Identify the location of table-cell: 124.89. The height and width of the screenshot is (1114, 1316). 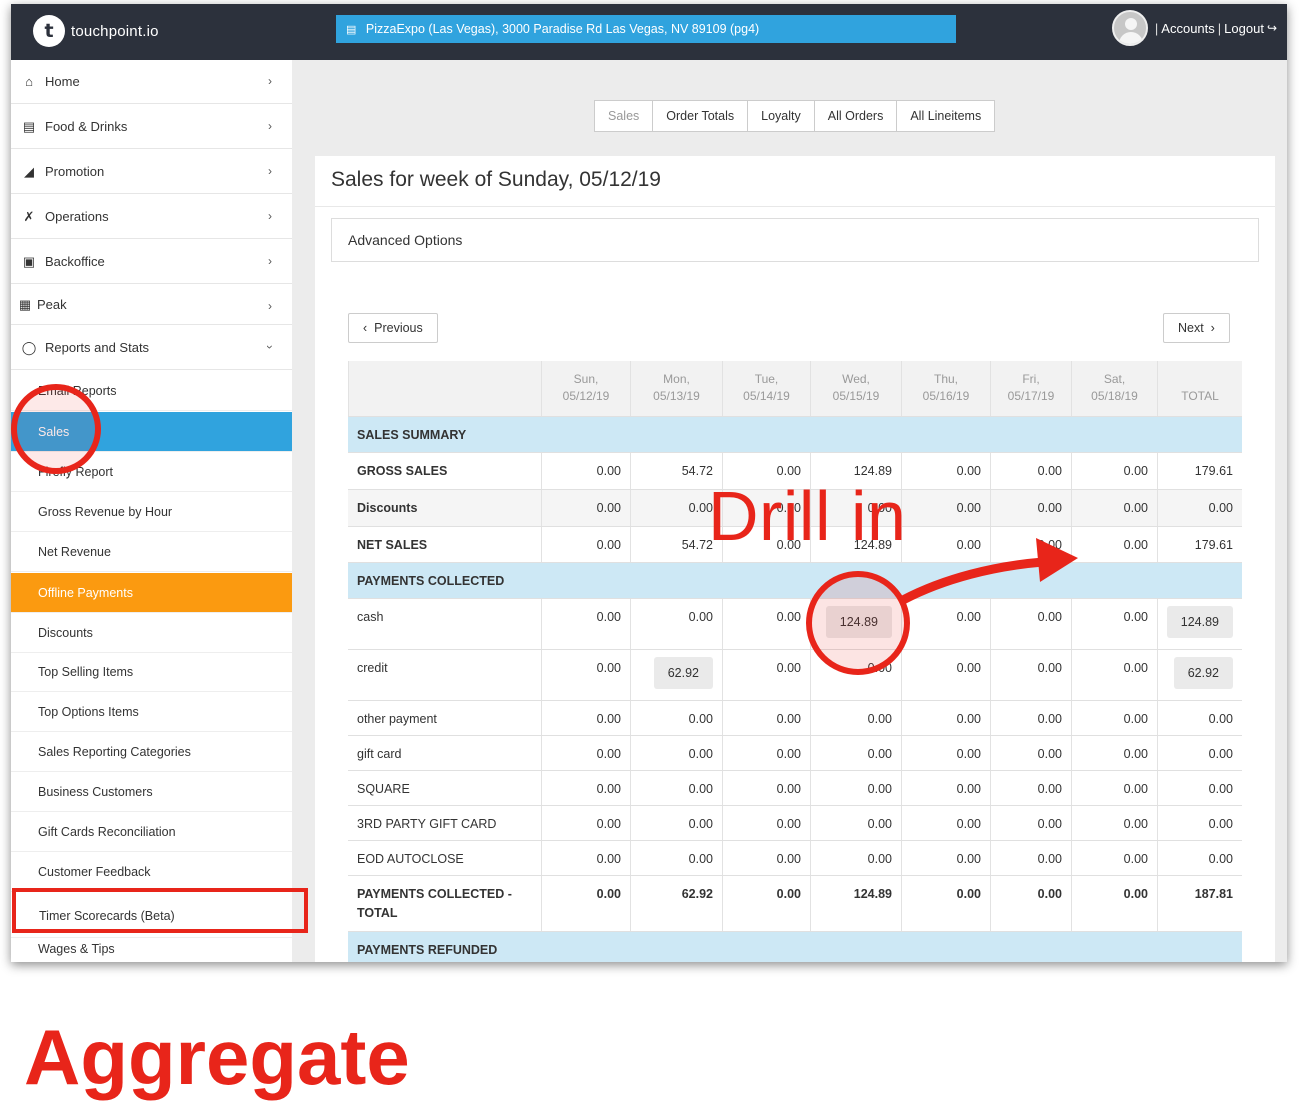
(1199, 624).